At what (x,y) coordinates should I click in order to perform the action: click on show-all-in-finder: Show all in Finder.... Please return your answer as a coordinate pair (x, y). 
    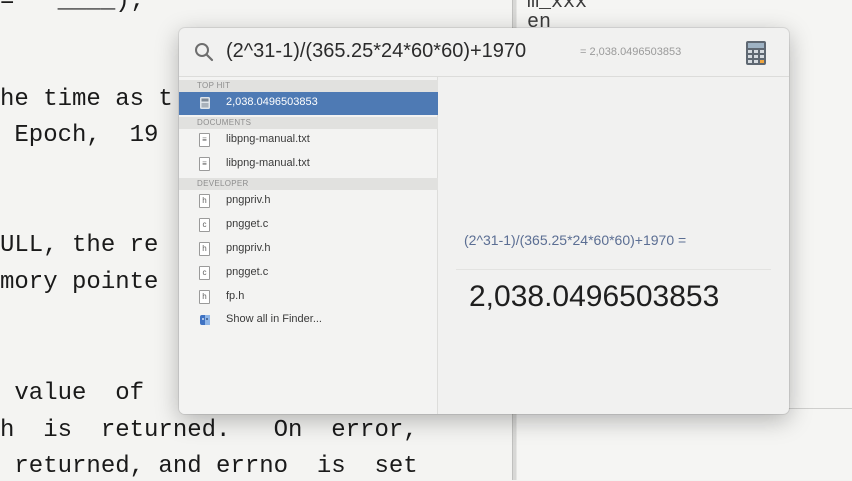
    Looking at the image, I should click on (308, 320).